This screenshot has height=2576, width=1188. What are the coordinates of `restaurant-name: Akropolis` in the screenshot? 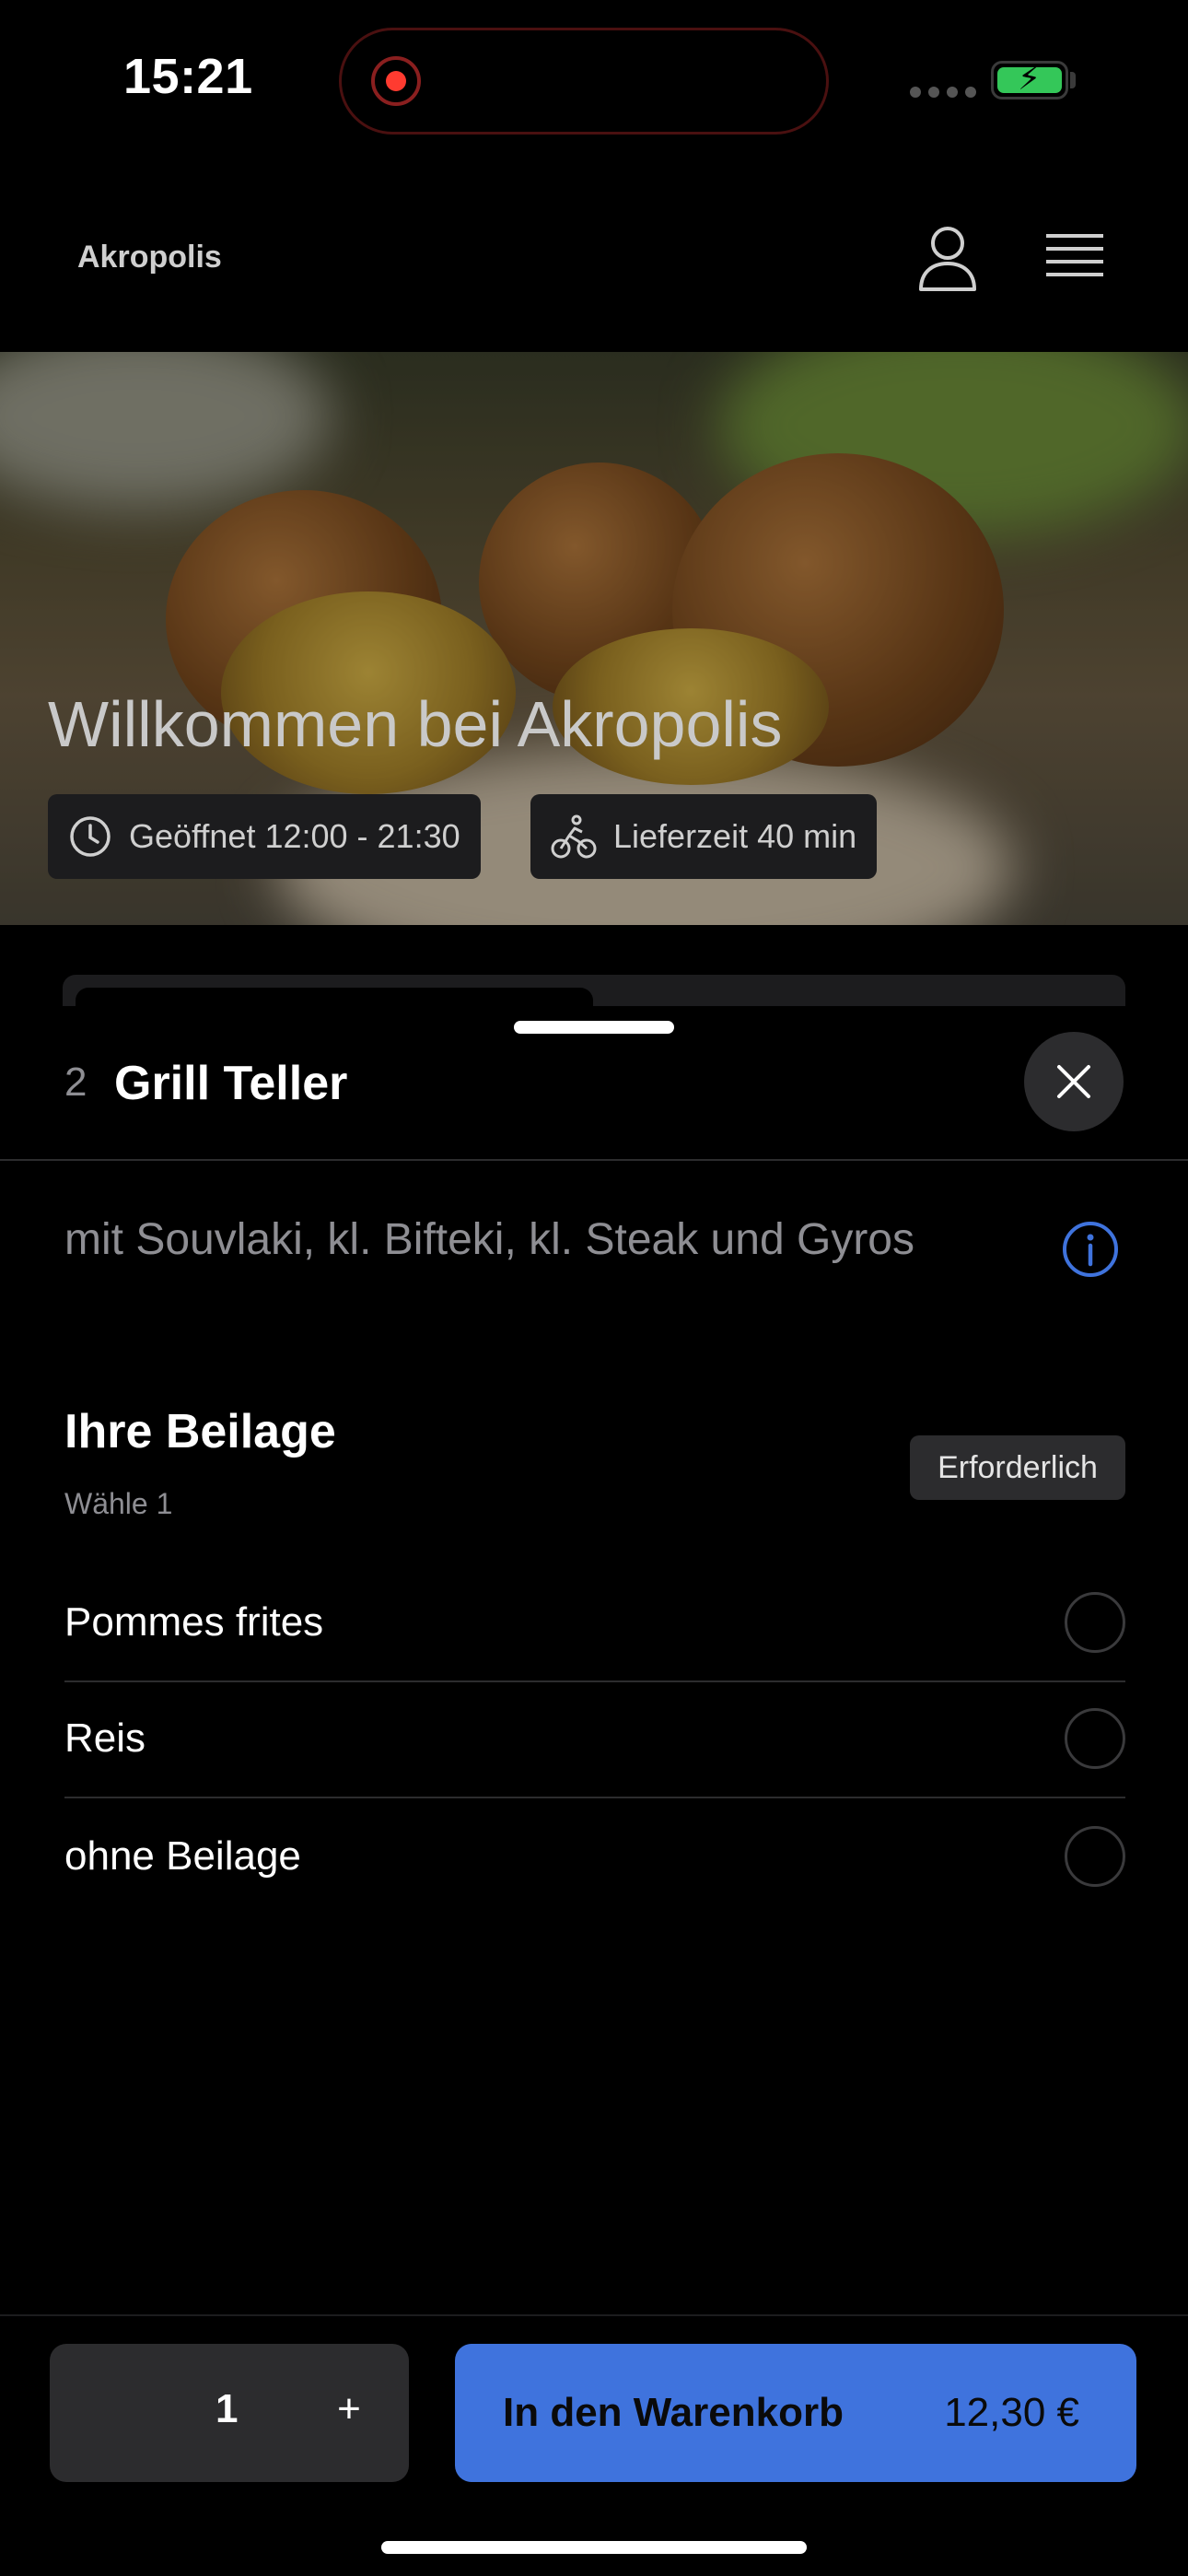 It's located at (149, 257).